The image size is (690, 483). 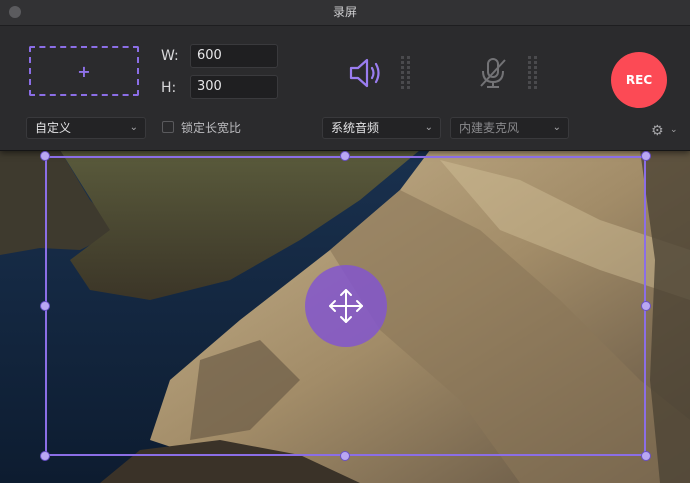 What do you see at coordinates (646, 306) in the screenshot?
I see `resize-handle-right` at bounding box center [646, 306].